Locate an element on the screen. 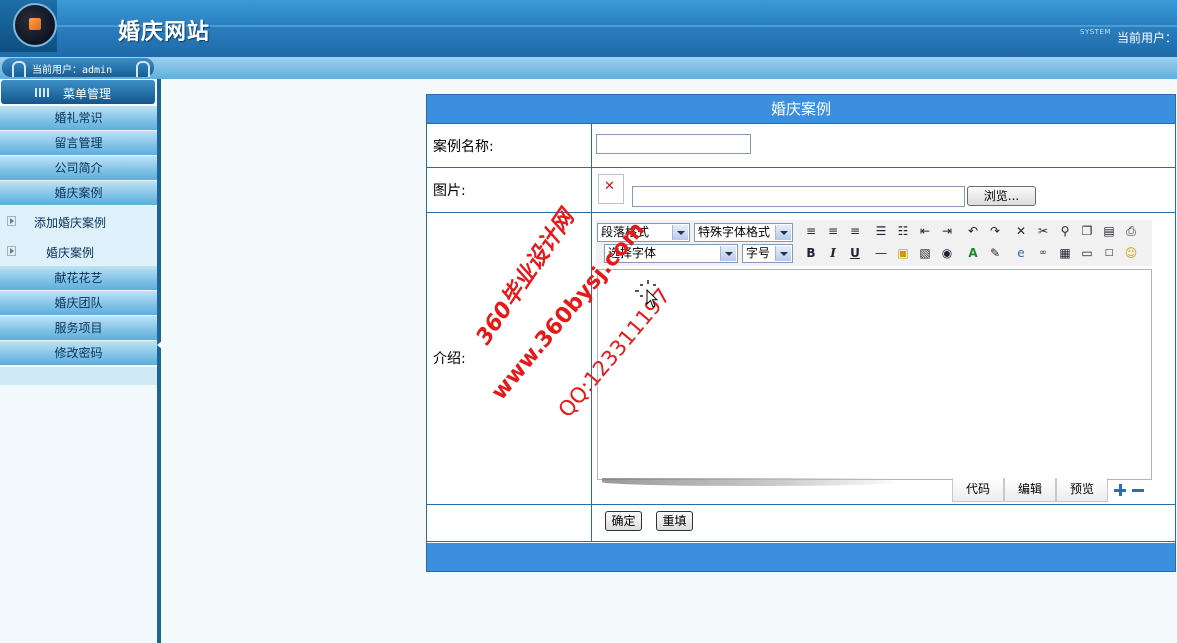  link-icon: e is located at coordinates (1021, 253).